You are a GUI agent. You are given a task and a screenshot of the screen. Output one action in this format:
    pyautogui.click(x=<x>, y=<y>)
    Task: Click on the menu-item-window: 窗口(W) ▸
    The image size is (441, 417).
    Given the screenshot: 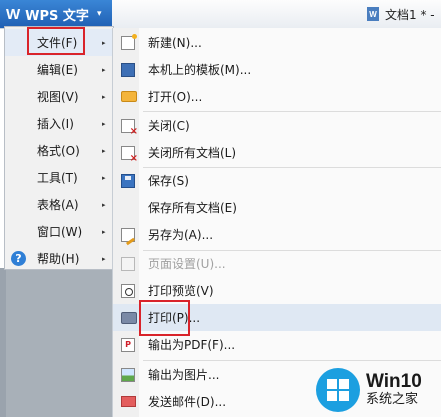 What is the action you would take?
    pyautogui.click(x=59, y=231)
    